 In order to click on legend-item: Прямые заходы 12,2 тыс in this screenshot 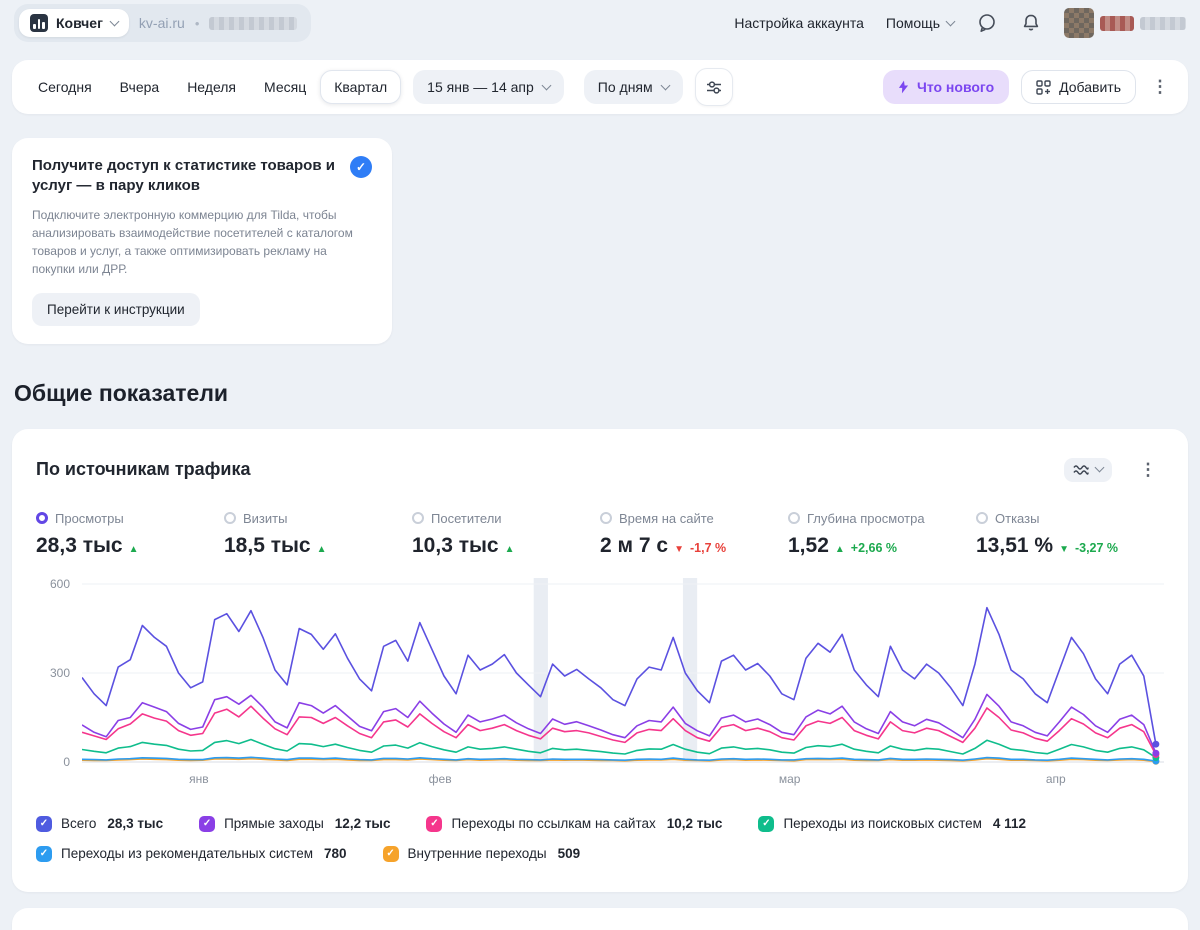, I will do `click(295, 823)`.